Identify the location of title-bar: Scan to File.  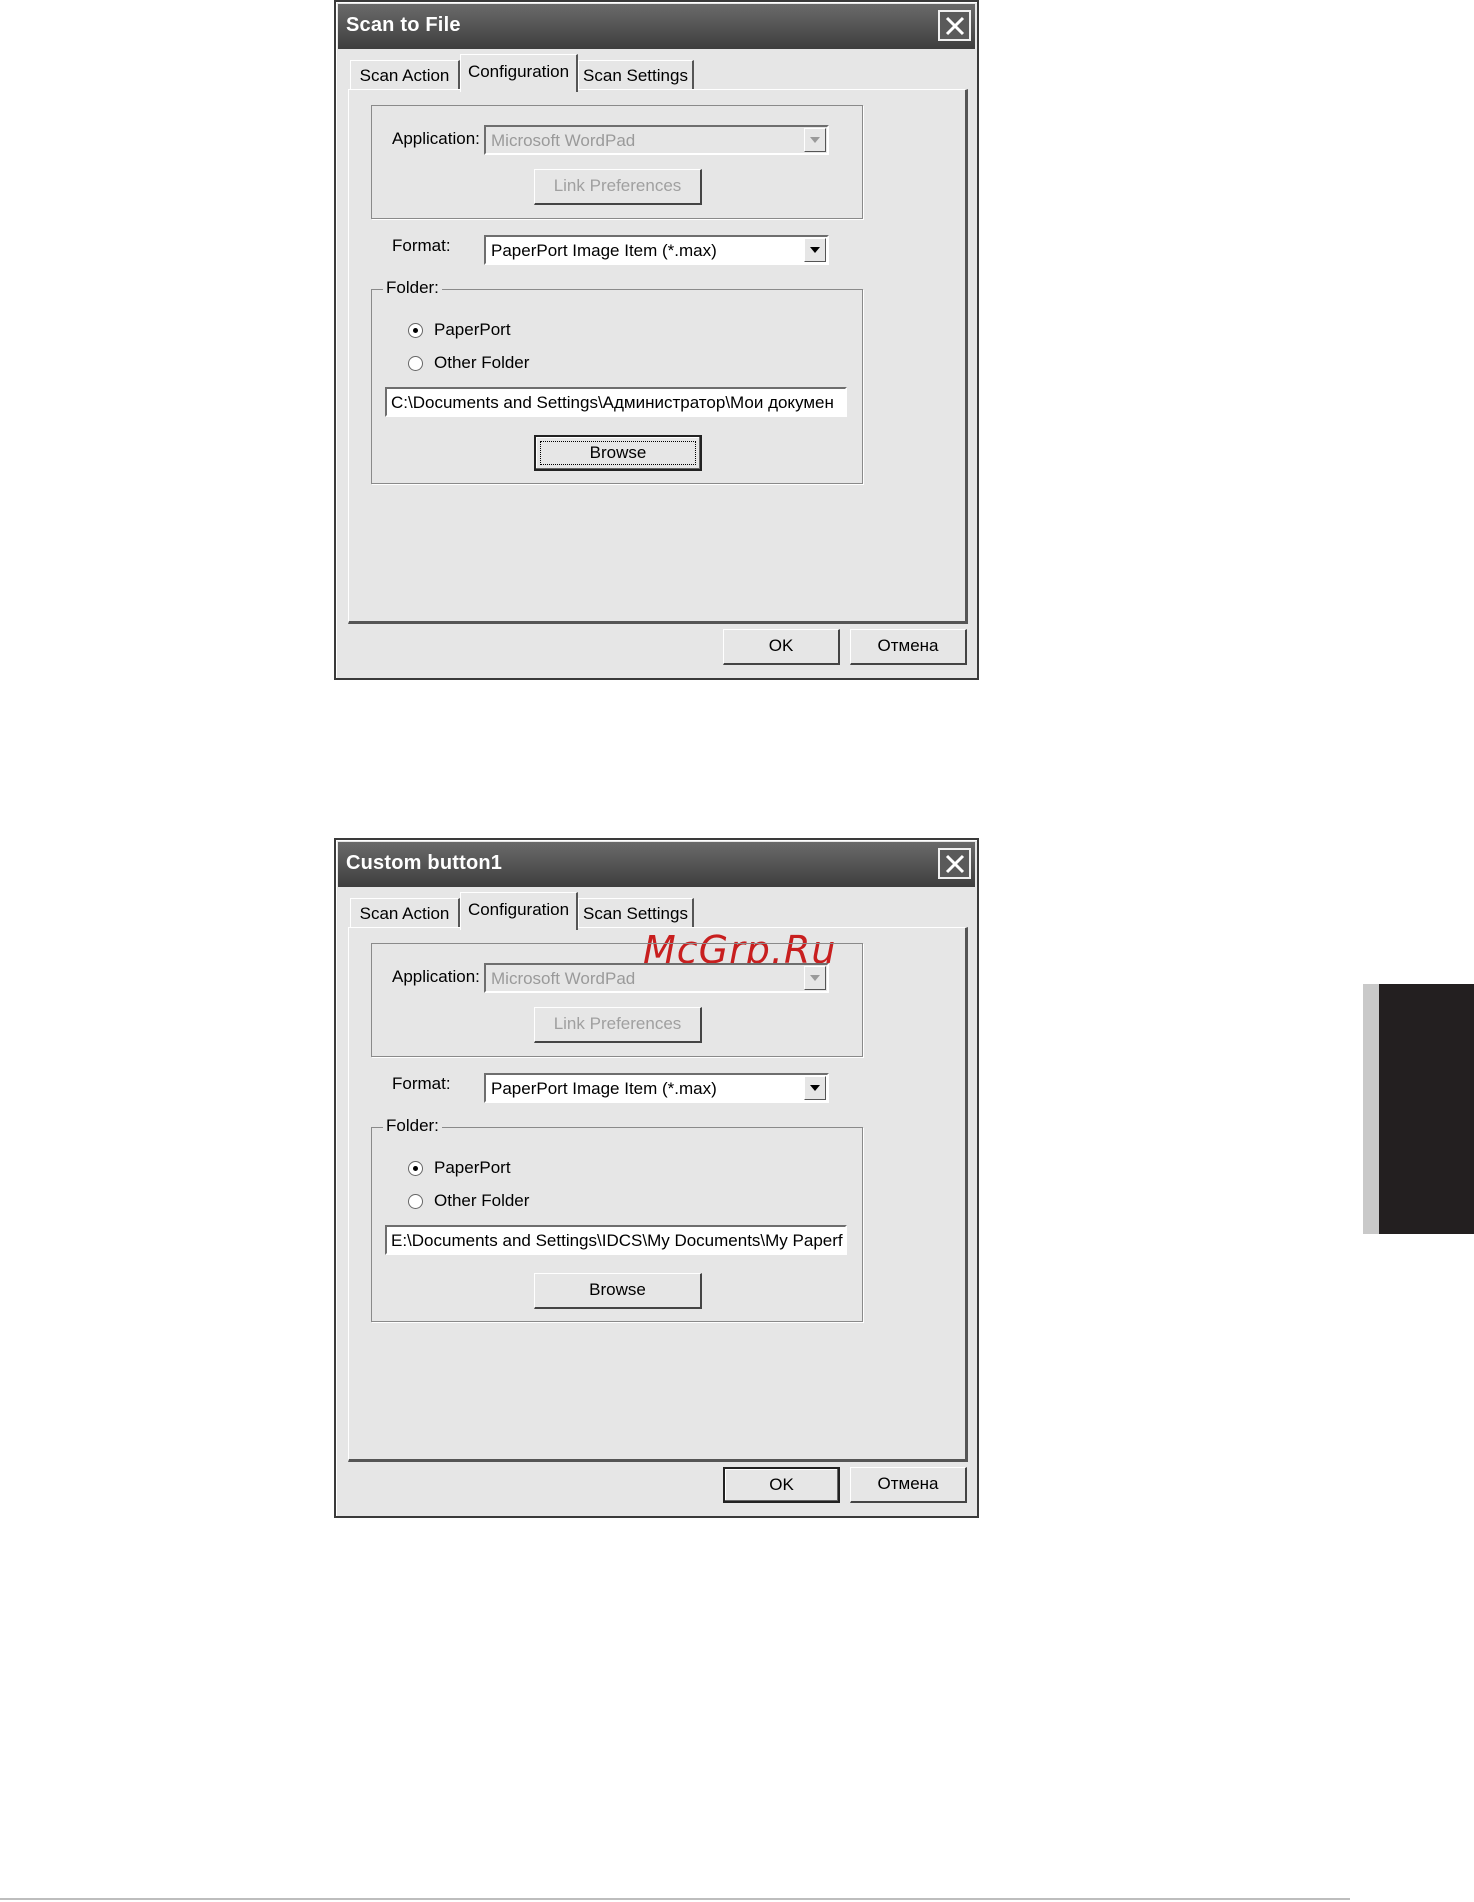
(656, 26).